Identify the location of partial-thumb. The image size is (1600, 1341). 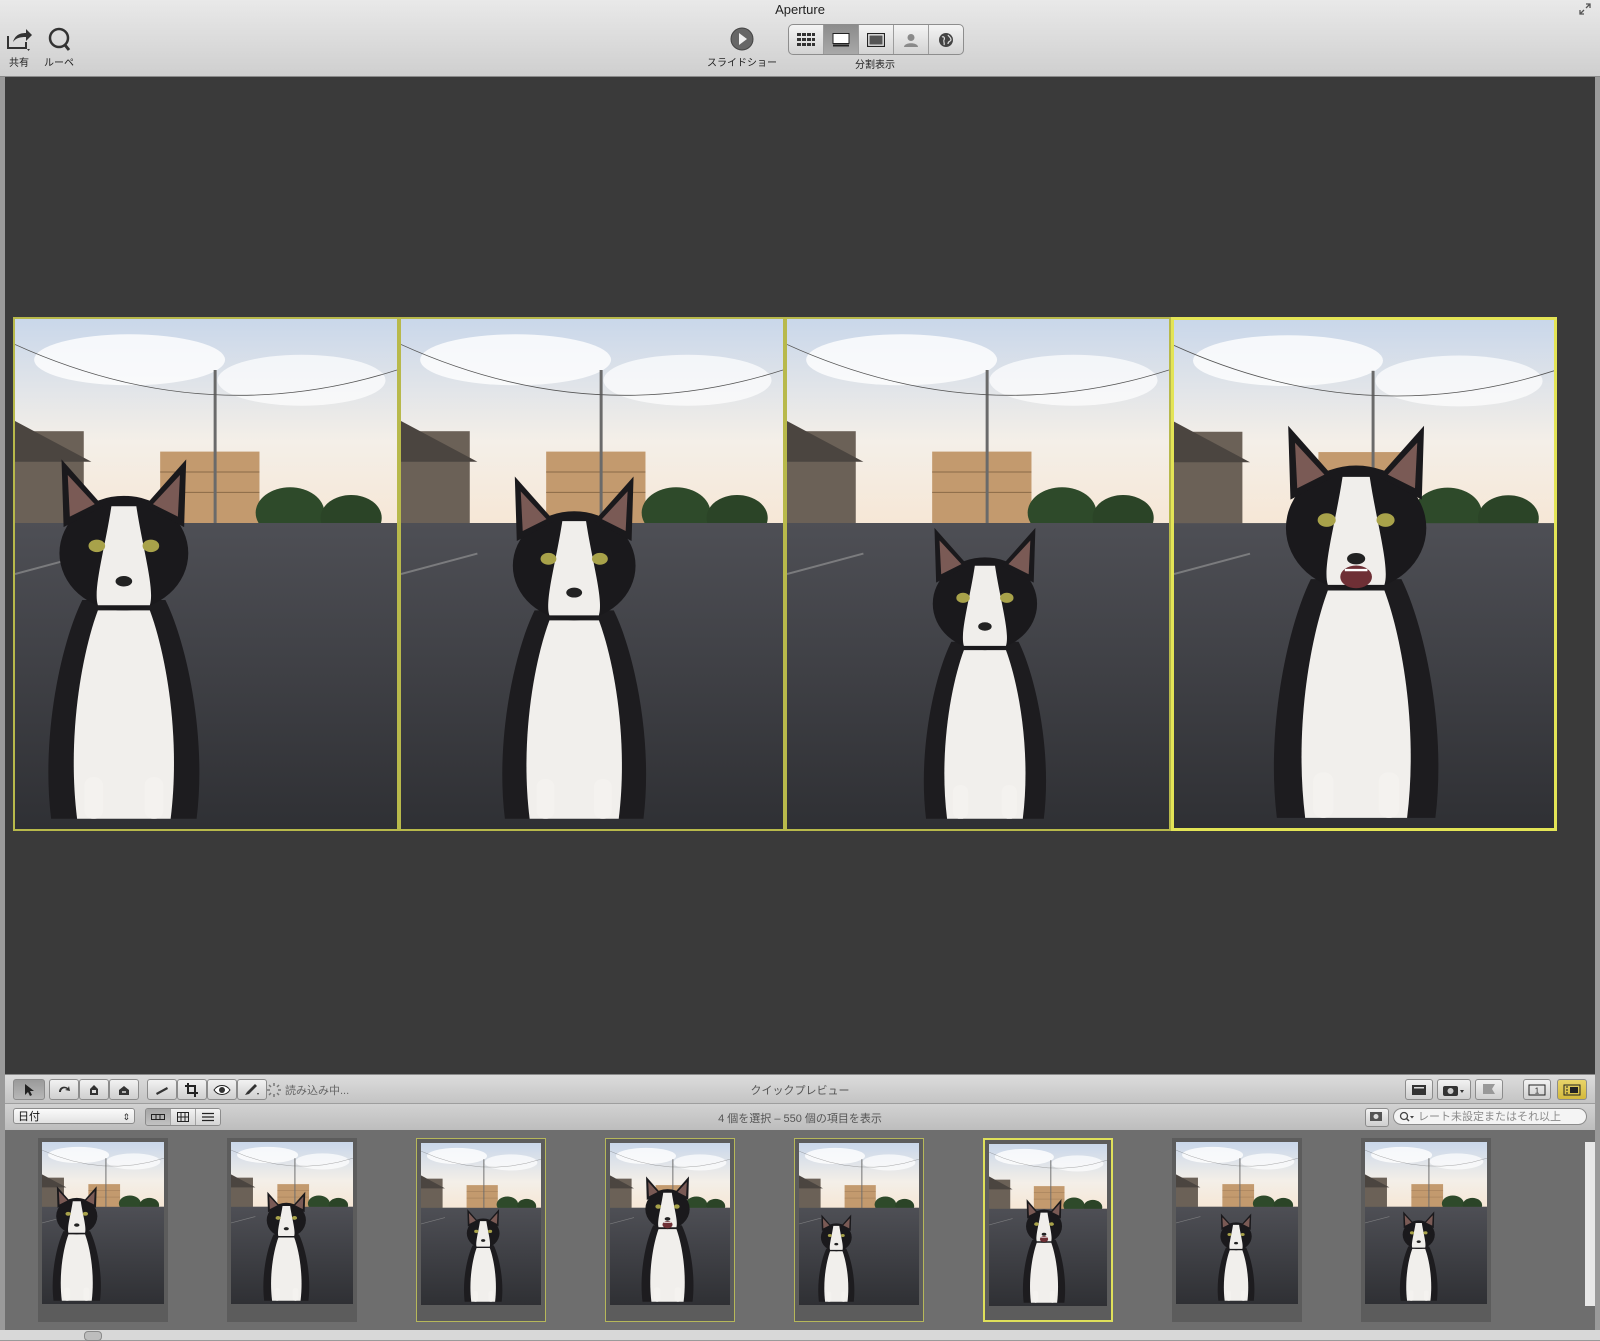
(1590, 1224).